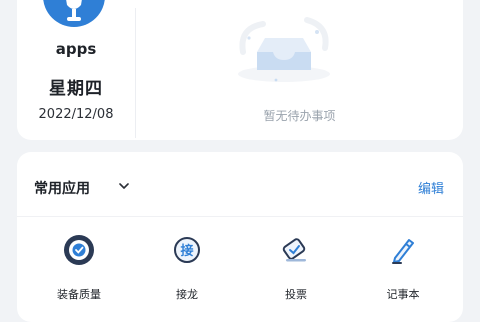 The image size is (480, 322). Describe the element at coordinates (124, 186) in the screenshot. I see `chevron-down-icon` at that location.